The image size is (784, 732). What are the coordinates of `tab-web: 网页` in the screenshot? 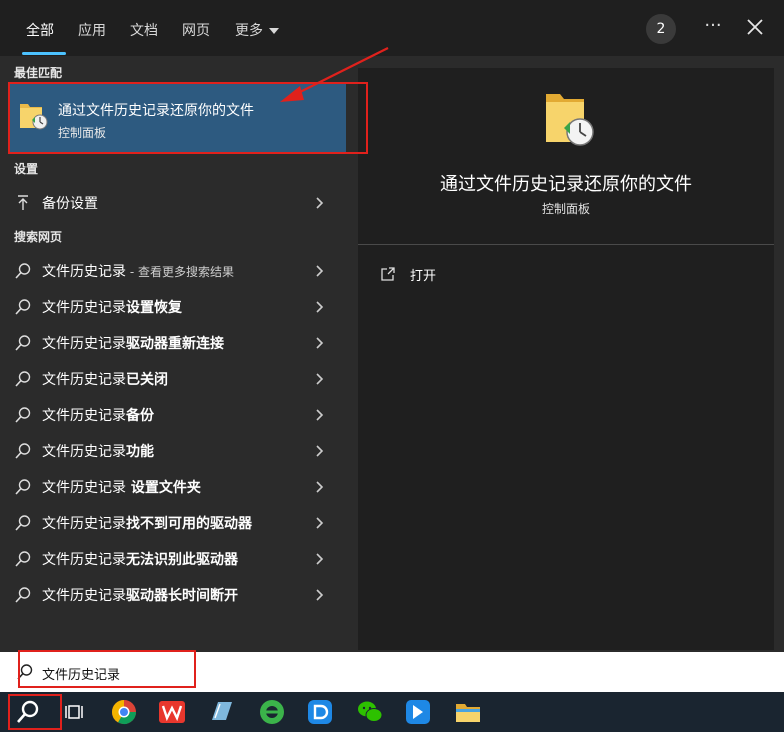 It's located at (196, 30).